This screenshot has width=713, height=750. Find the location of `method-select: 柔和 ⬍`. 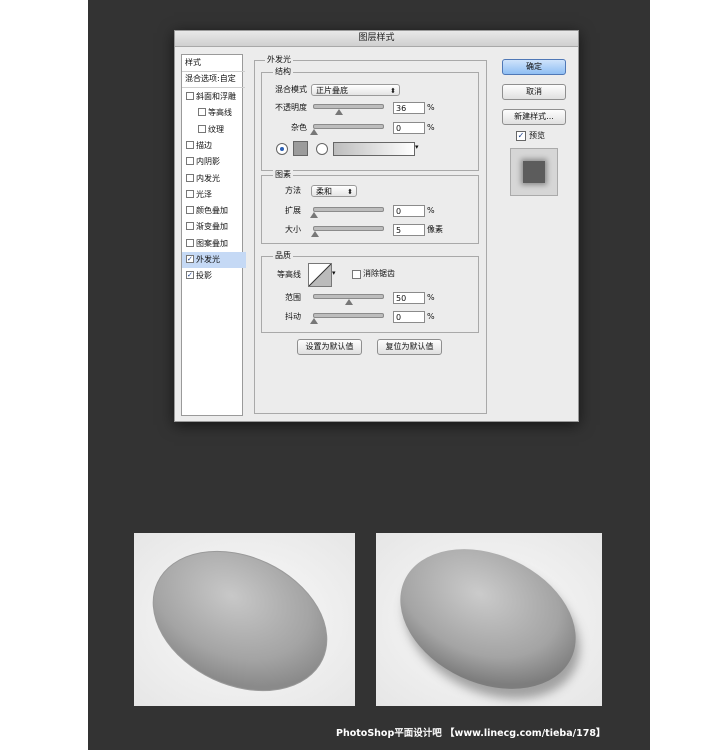

method-select: 柔和 ⬍ is located at coordinates (334, 191).